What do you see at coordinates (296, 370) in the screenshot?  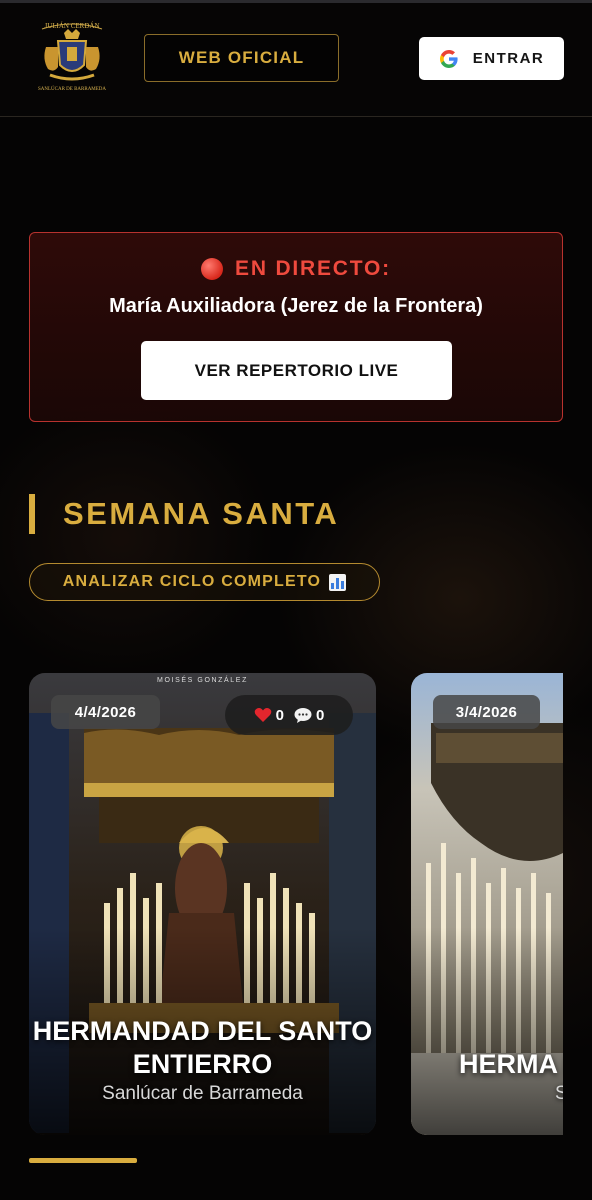 I see `view-live-repertoire-button: VER REPERTORIO LIVE` at bounding box center [296, 370].